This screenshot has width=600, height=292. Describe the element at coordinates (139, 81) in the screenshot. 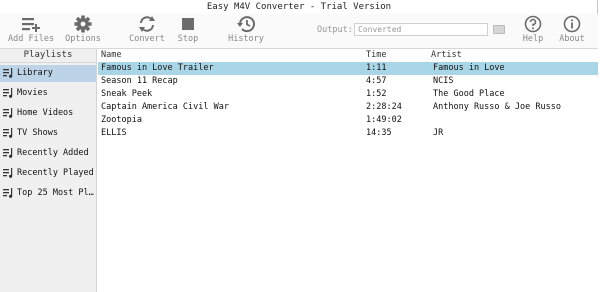

I see `cell-name: Season 11 Recap` at that location.